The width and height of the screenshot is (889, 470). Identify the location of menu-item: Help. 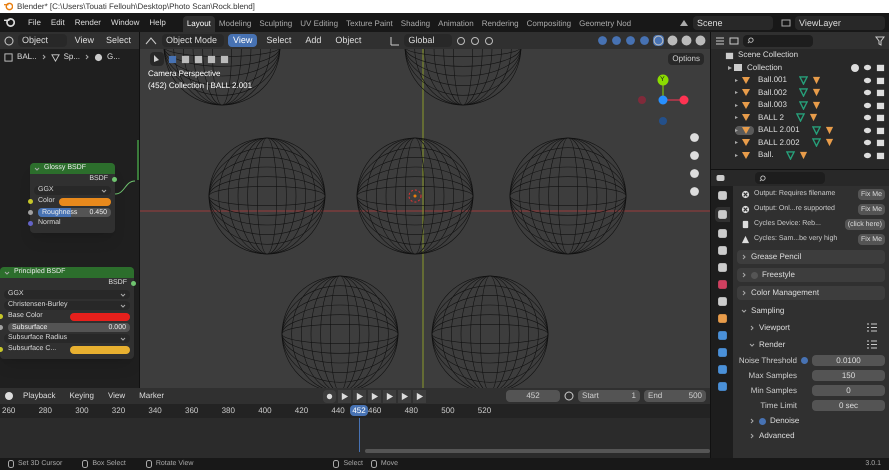
(157, 22).